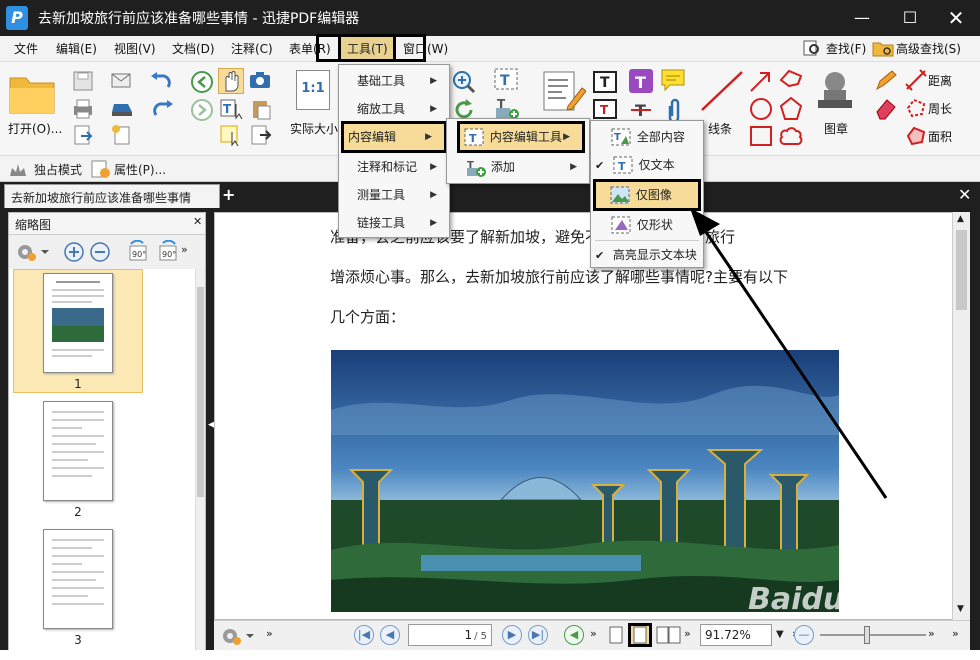  Describe the element at coordinates (722, 92) in the screenshot. I see `line-tool-icon` at that location.